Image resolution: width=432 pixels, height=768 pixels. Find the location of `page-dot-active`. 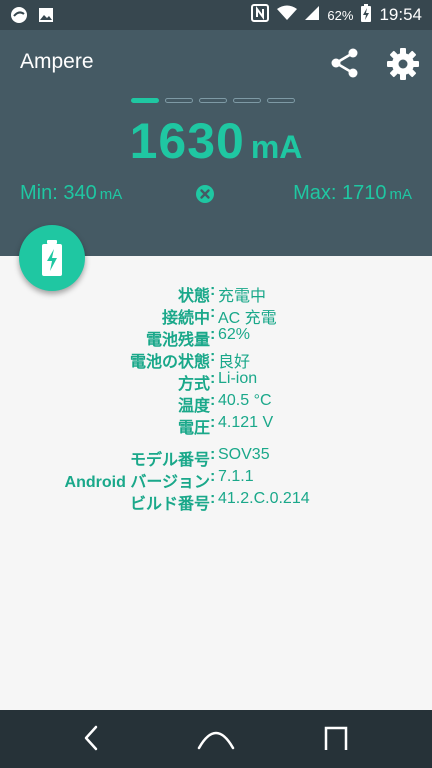

page-dot-active is located at coordinates (145, 100).